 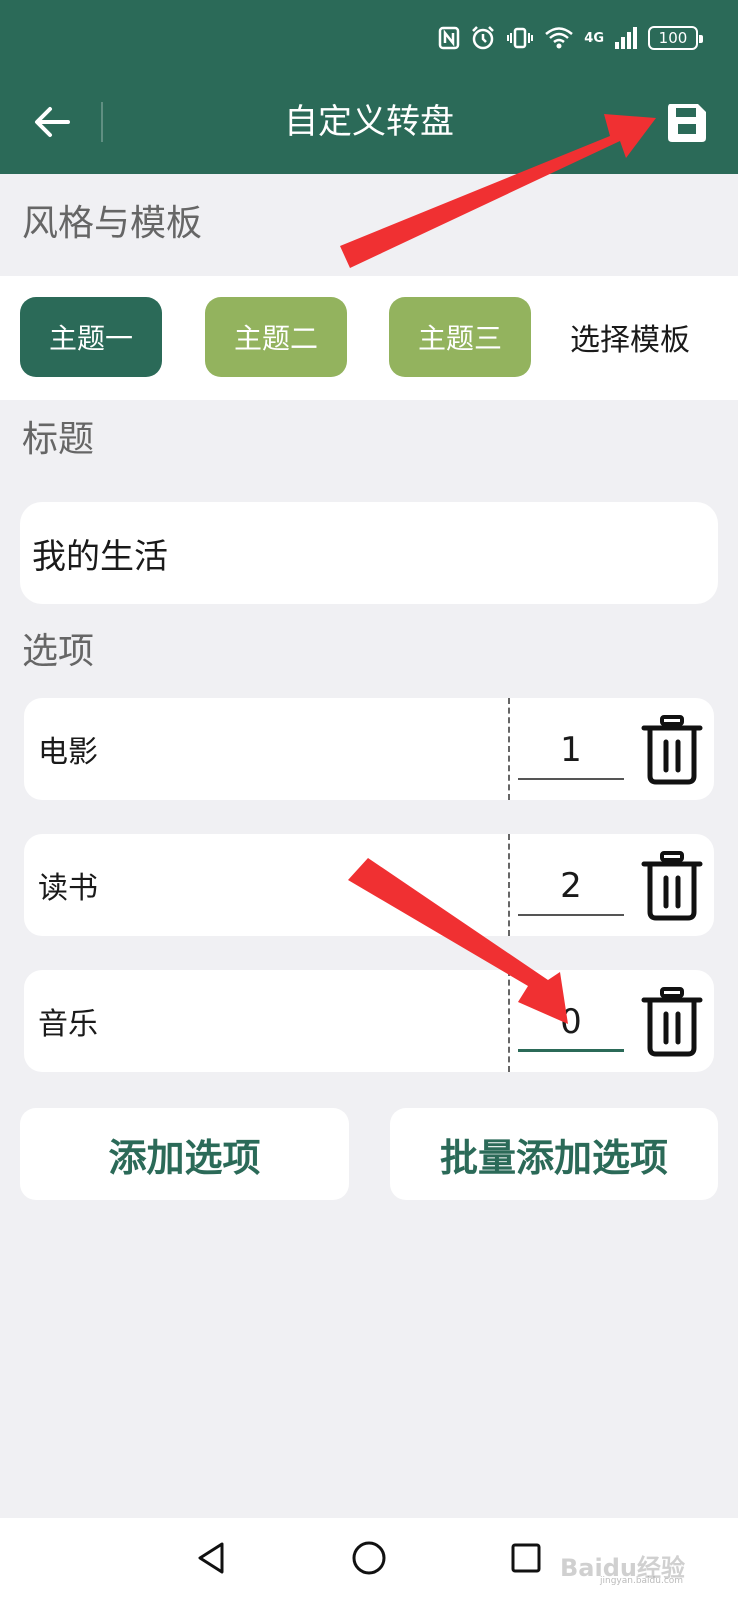 I want to click on app-header: 4G 100 自定义转盘, so click(x=369, y=87).